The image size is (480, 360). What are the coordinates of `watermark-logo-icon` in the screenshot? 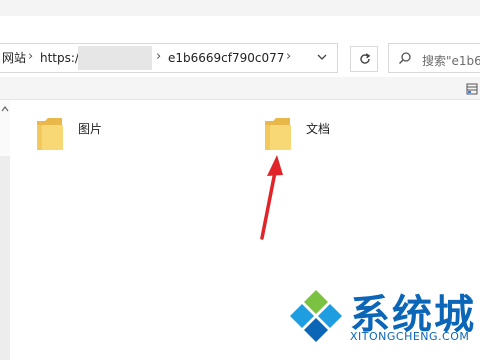 It's located at (316, 316).